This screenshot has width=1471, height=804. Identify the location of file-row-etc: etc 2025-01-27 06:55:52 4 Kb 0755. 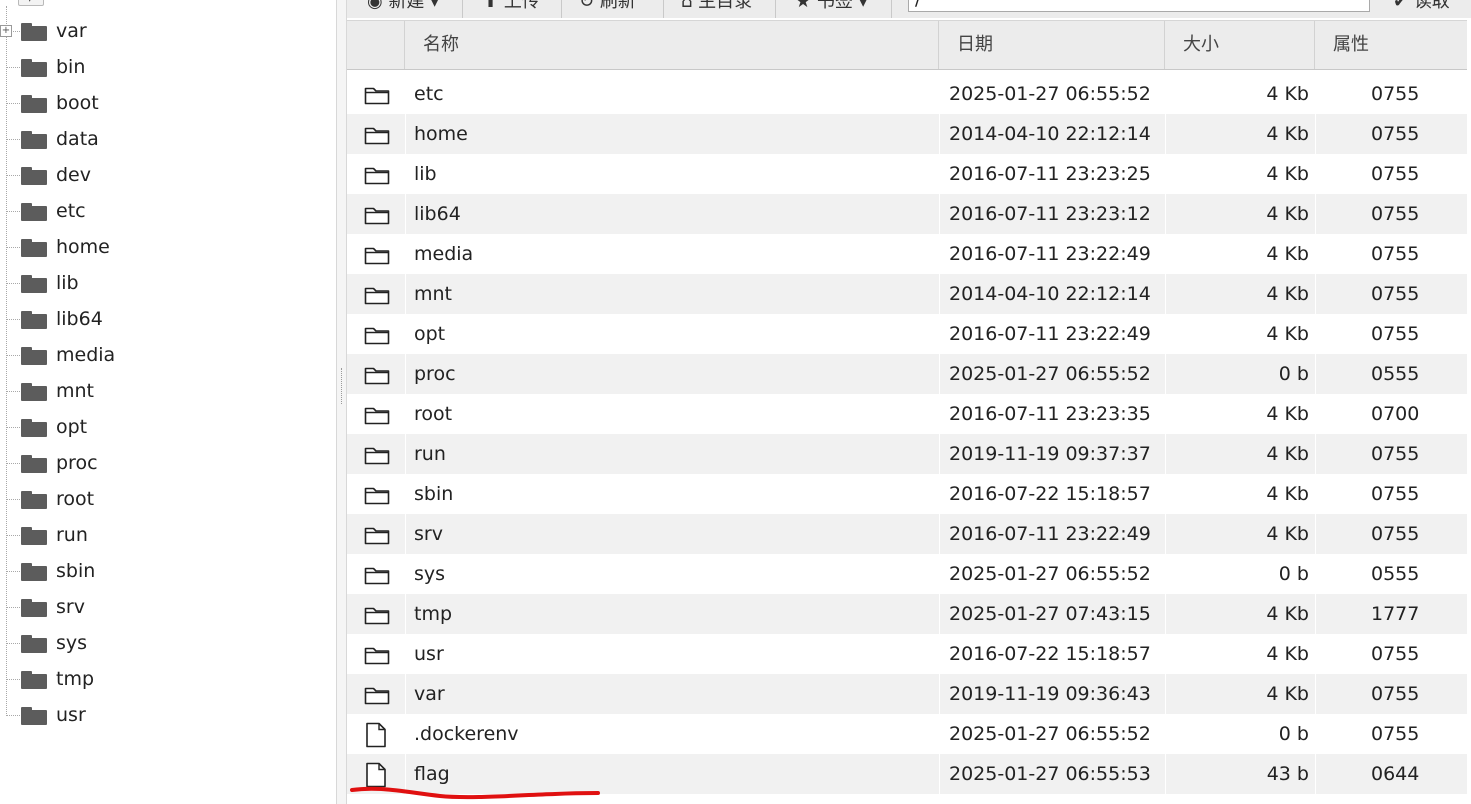
(907, 94).